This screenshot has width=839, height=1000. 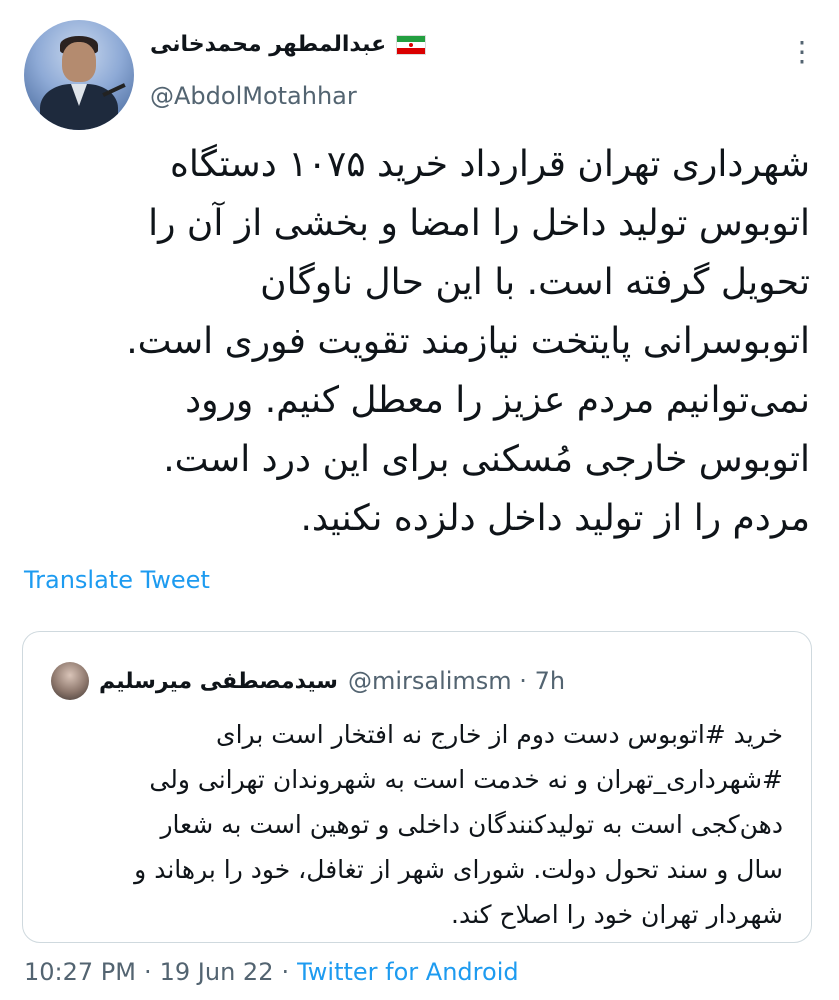 I want to click on tweet-time: 10:27 PM, so click(x=80, y=972).